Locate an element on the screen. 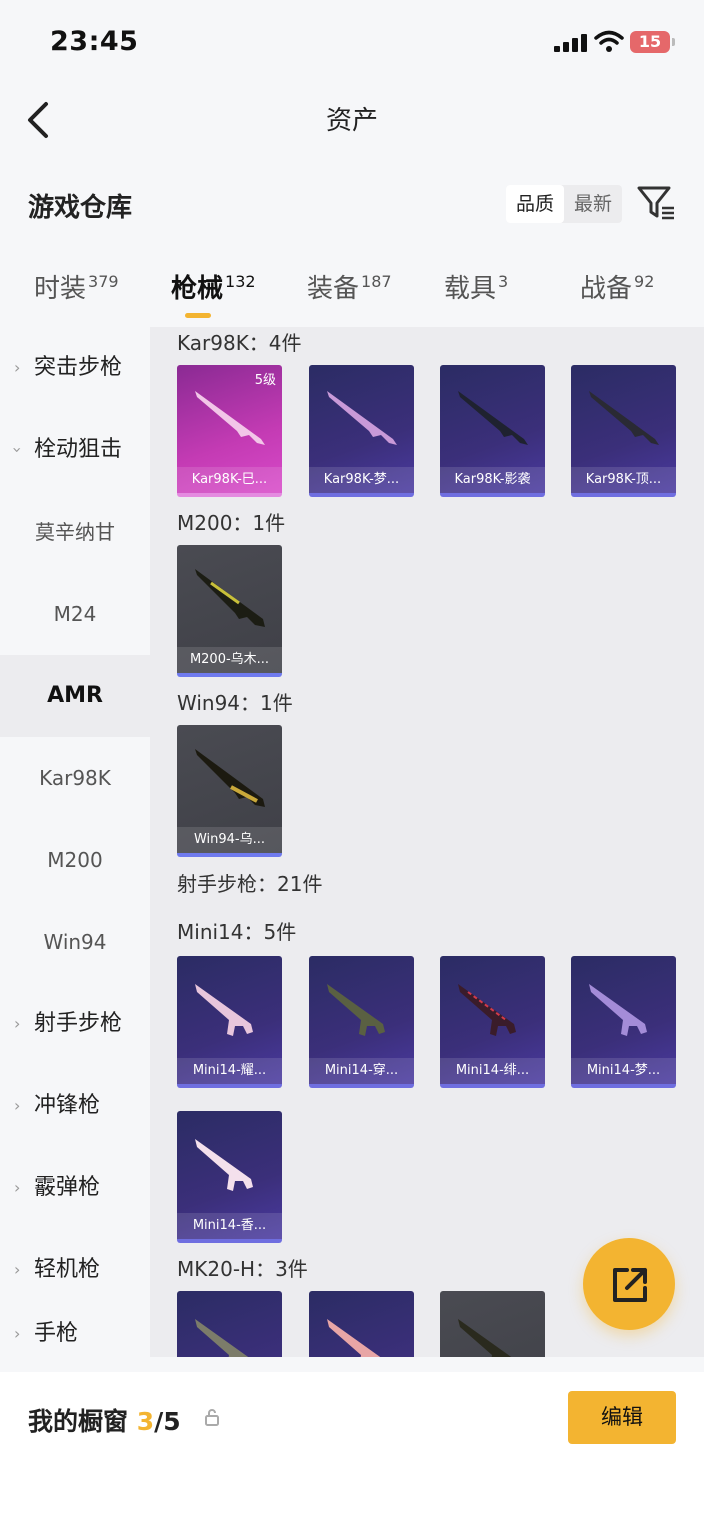  sidebar-item-assault-rifle: › 突击步枪 is located at coordinates (75, 368).